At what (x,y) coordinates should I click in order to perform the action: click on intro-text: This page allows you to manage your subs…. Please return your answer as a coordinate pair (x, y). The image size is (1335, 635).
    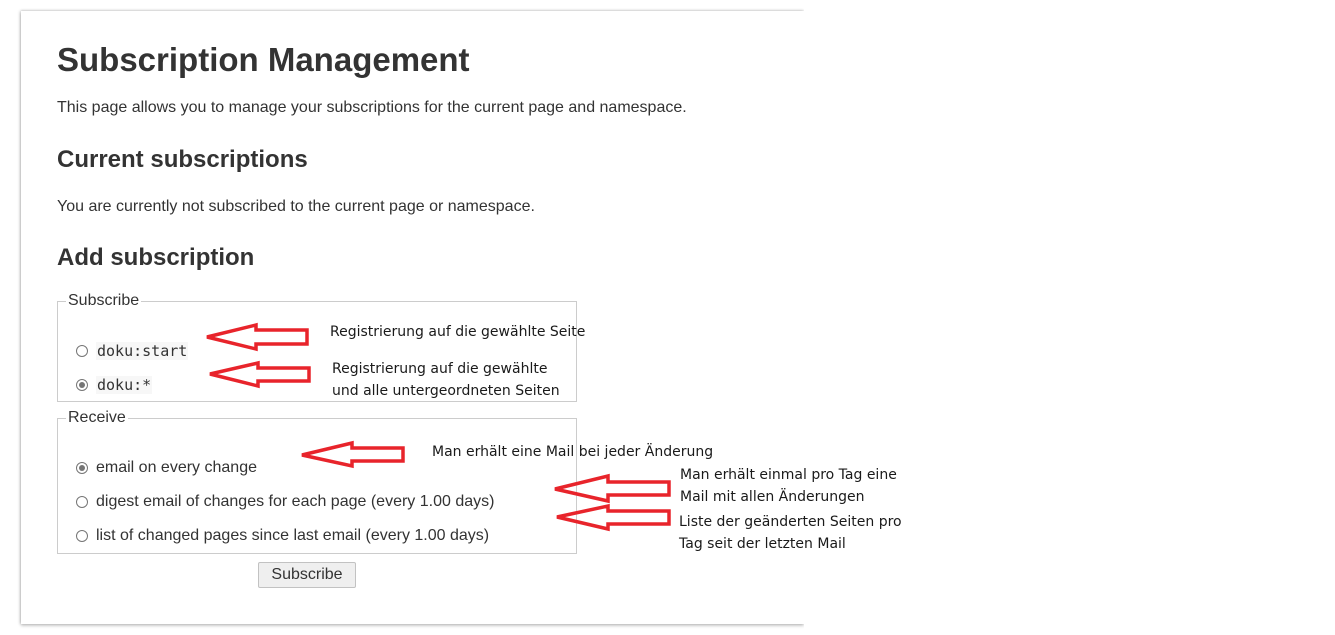
    Looking at the image, I should click on (372, 107).